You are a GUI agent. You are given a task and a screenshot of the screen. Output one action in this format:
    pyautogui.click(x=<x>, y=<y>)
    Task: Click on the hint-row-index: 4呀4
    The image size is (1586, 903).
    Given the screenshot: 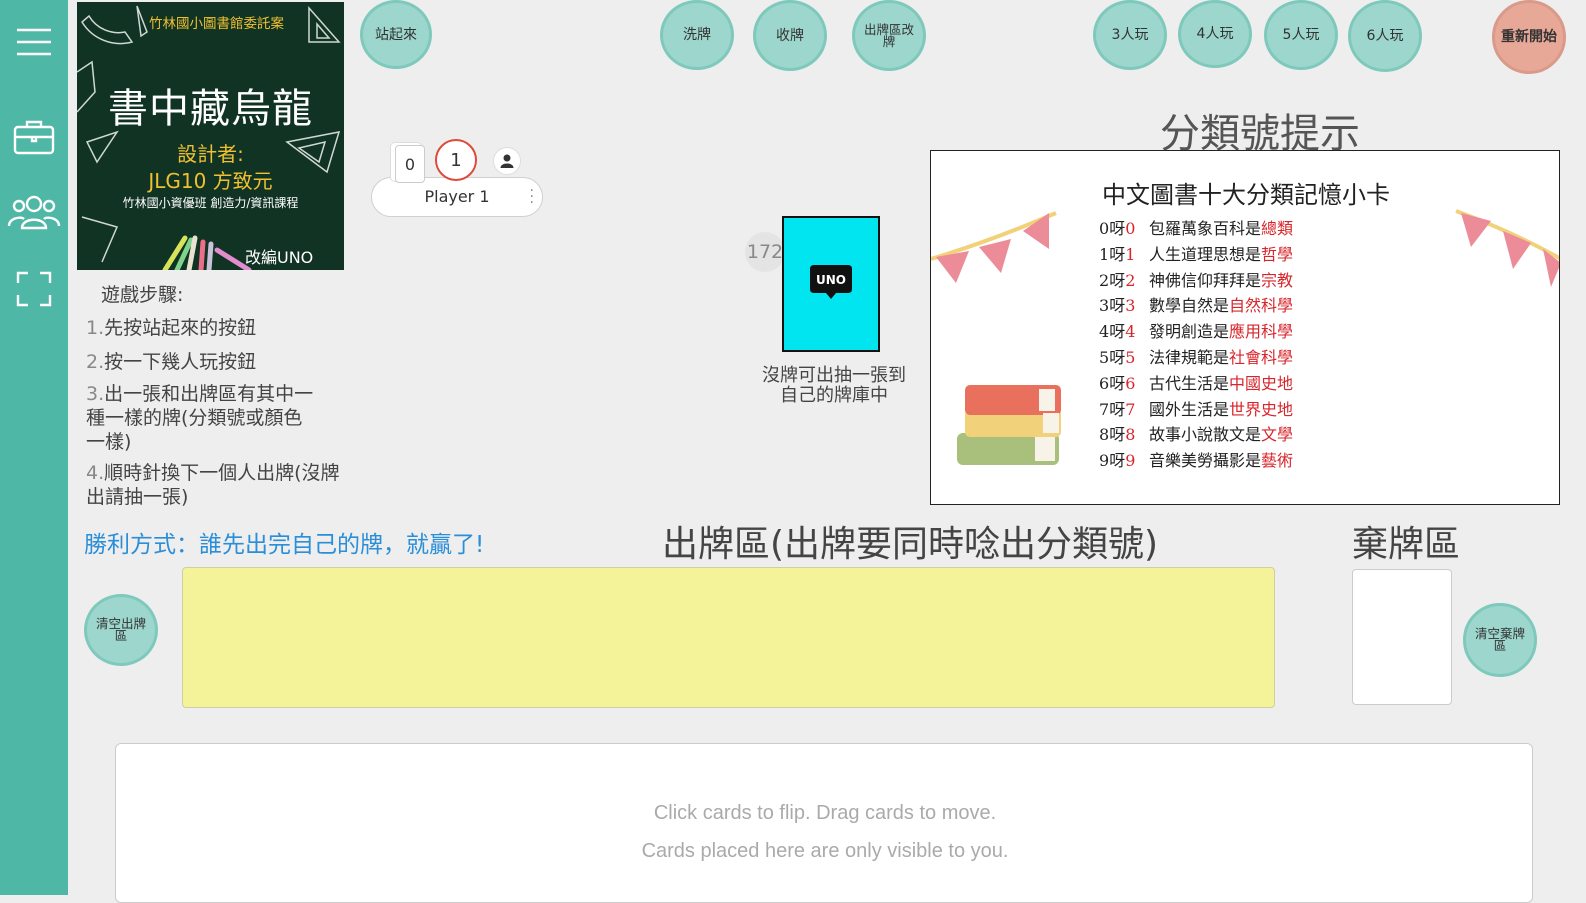 What is the action you would take?
    pyautogui.click(x=1124, y=330)
    